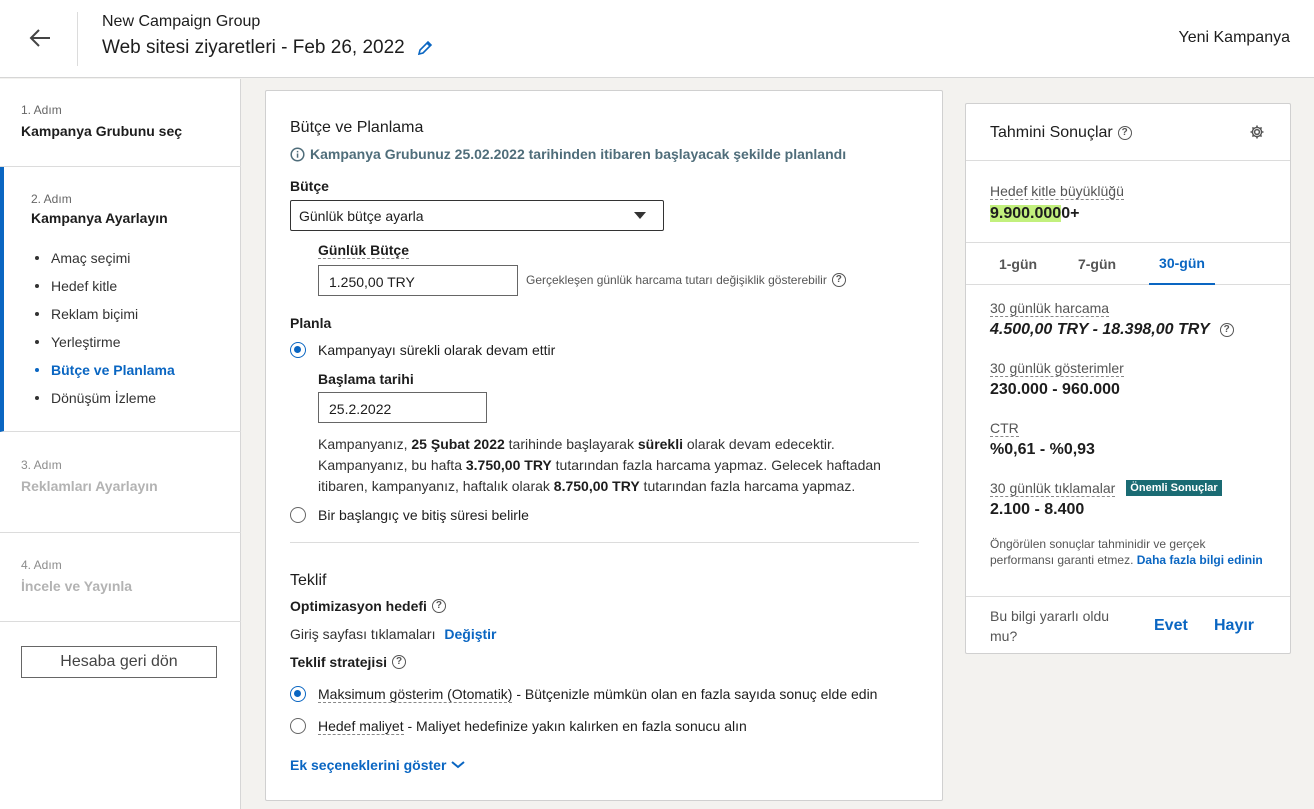 The height and width of the screenshot is (809, 1314). What do you see at coordinates (418, 280) in the screenshot?
I see `daily-budget-input: 1.250,00 TRY` at bounding box center [418, 280].